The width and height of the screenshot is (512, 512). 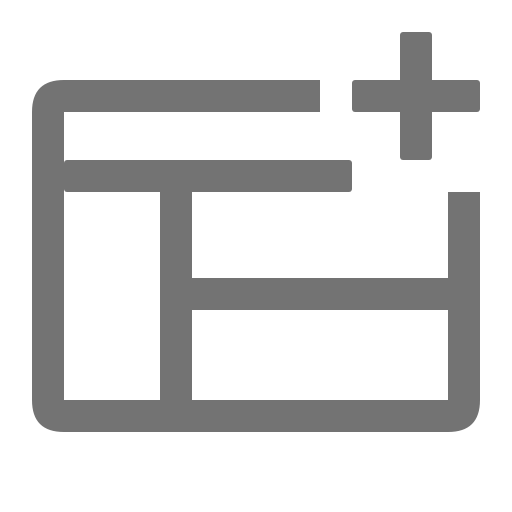 I want to click on plus-horizontal-bar, so click(x=416, y=96).